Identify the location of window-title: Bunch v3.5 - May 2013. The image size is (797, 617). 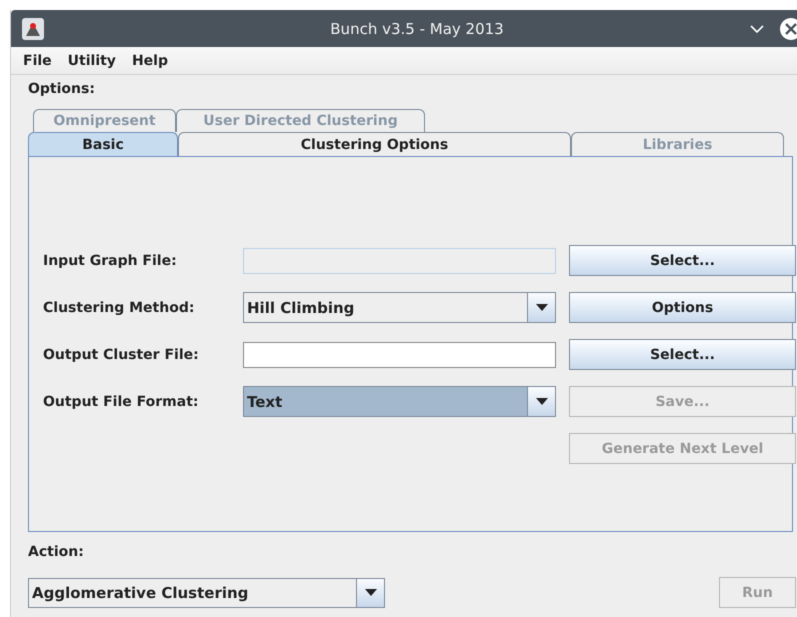
(417, 29).